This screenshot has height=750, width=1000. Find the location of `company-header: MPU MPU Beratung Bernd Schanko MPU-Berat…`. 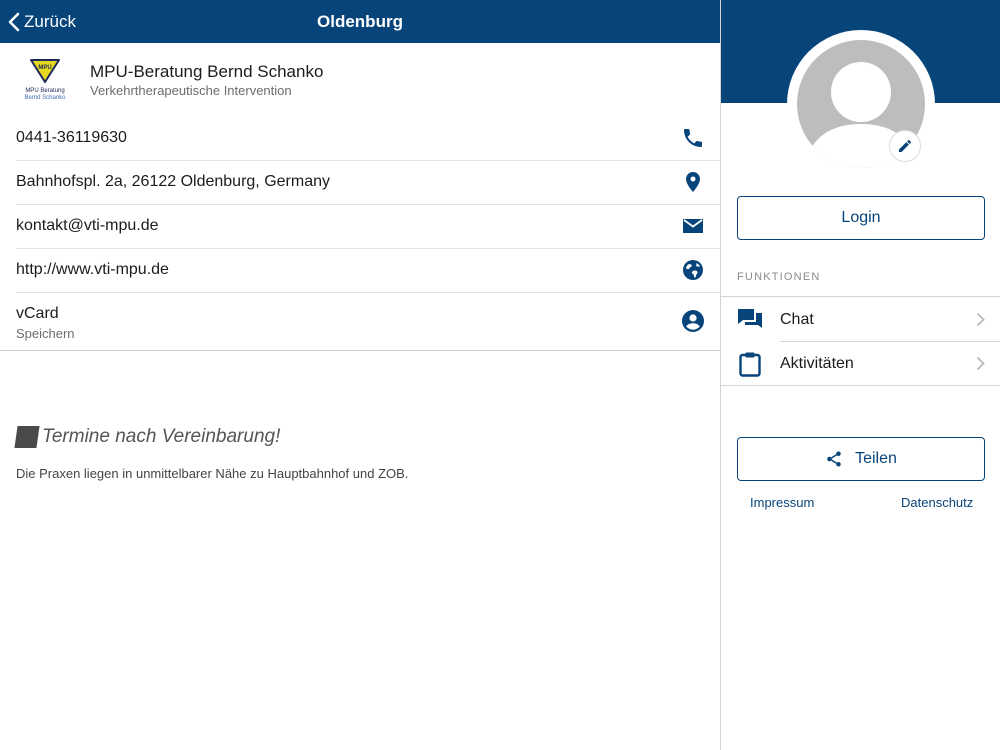

company-header: MPU MPU Beratung Bernd Schanko MPU-Berat… is located at coordinates (360, 79).